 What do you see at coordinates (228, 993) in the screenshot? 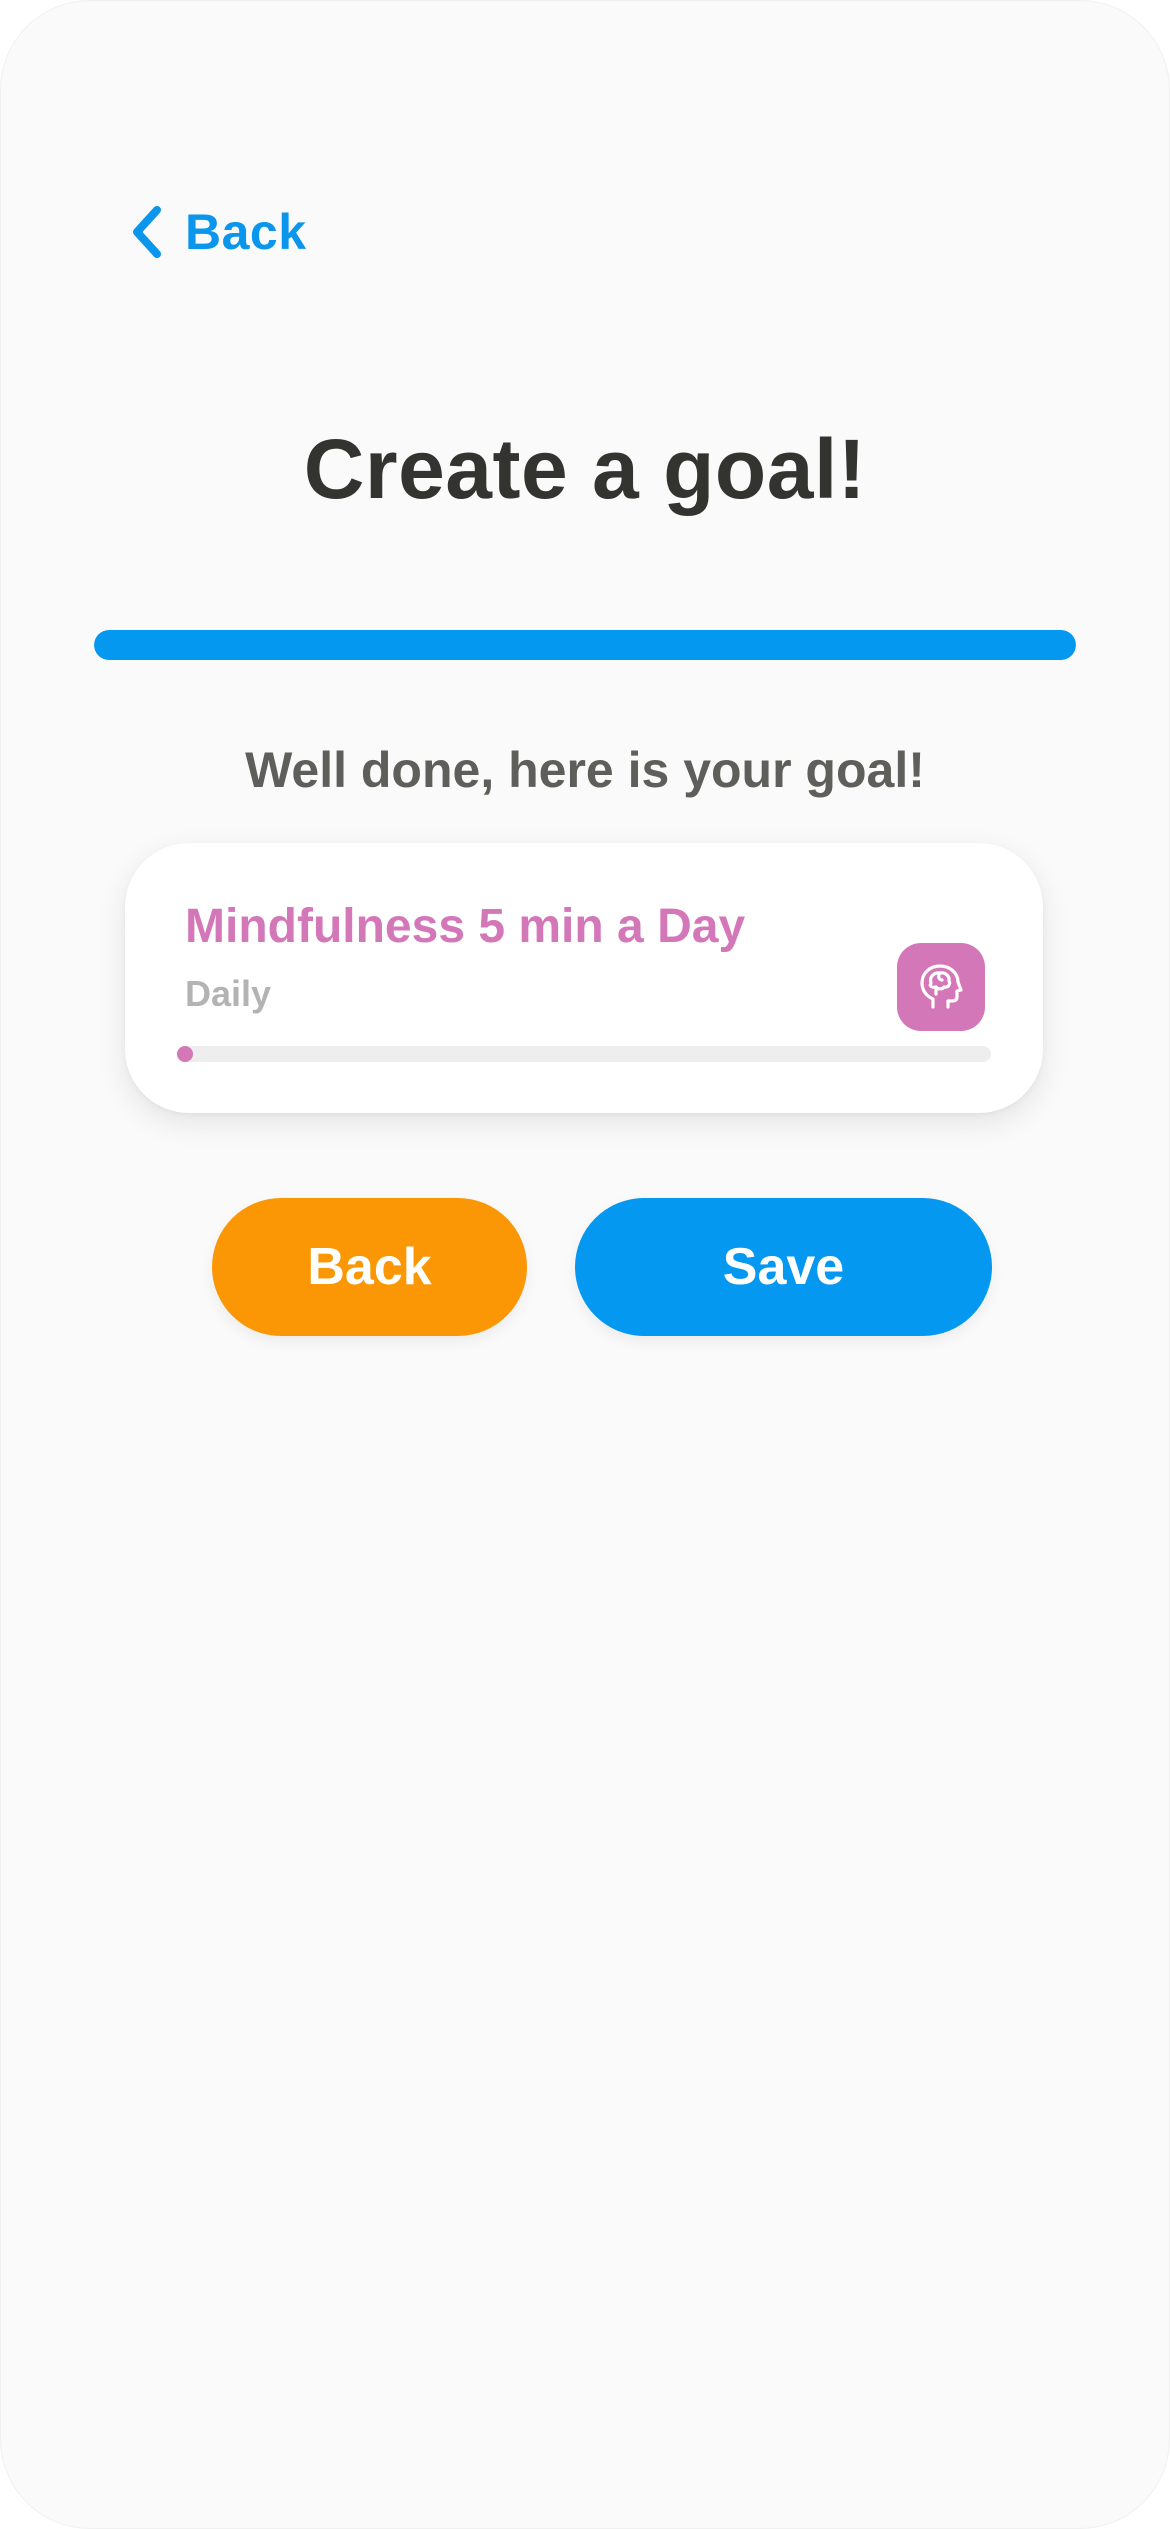
I see `goal-frequency: Daily` at bounding box center [228, 993].